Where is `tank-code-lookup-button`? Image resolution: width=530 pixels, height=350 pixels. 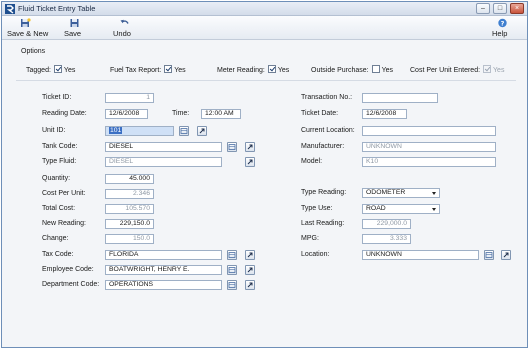 tank-code-lookup-button is located at coordinates (232, 147).